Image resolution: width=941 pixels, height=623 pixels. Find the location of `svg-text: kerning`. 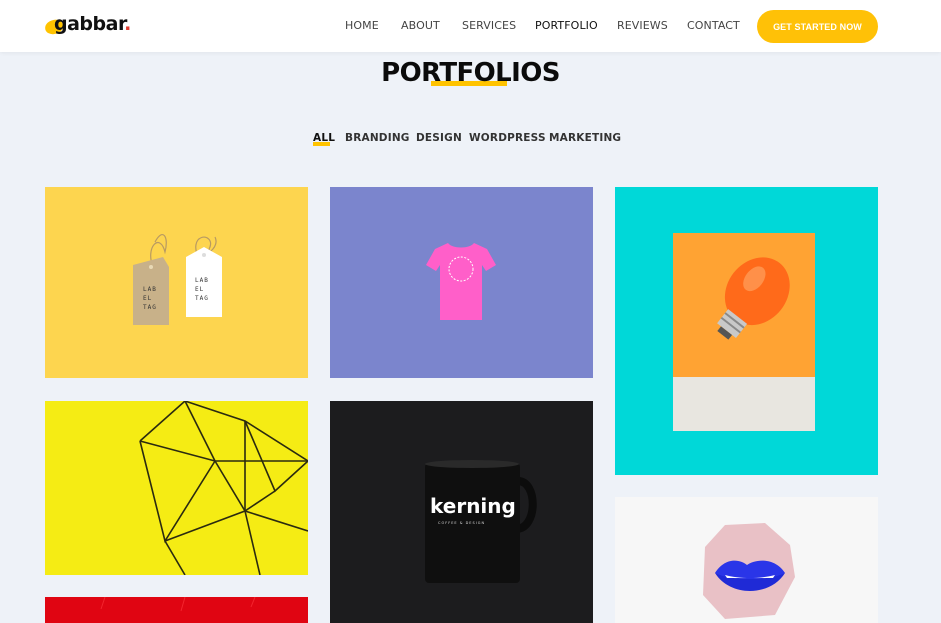

svg-text: kerning is located at coordinates (473, 506).